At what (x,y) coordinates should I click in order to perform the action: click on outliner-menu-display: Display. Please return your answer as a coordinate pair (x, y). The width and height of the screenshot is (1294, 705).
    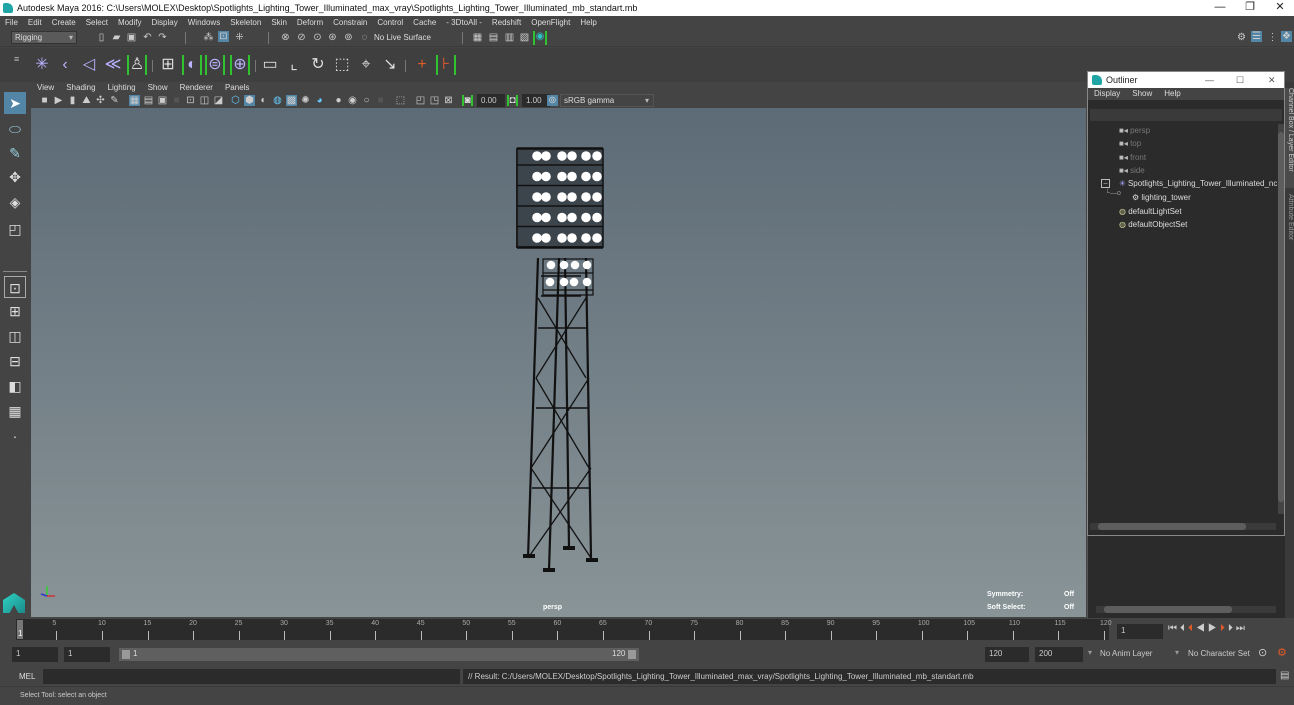
    Looking at the image, I should click on (1107, 94).